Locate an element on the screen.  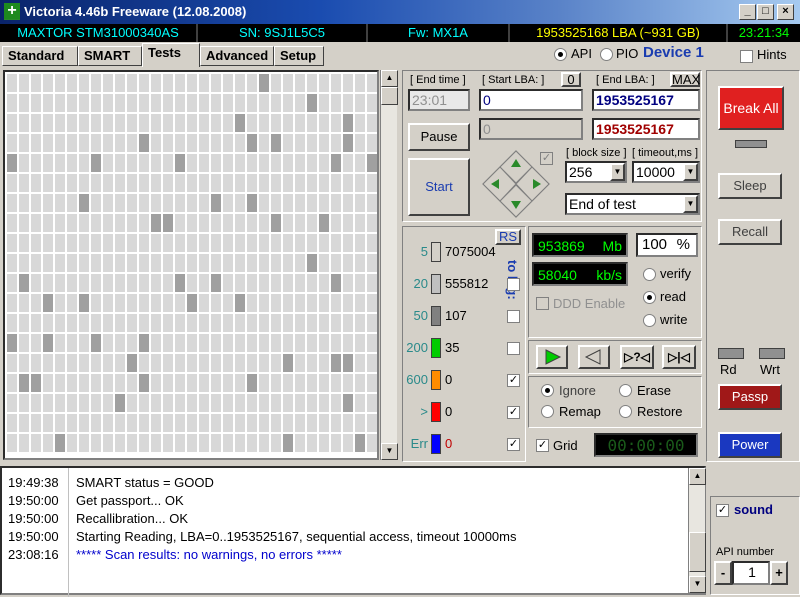
tab-tests: Tests is located at coordinates (171, 55).